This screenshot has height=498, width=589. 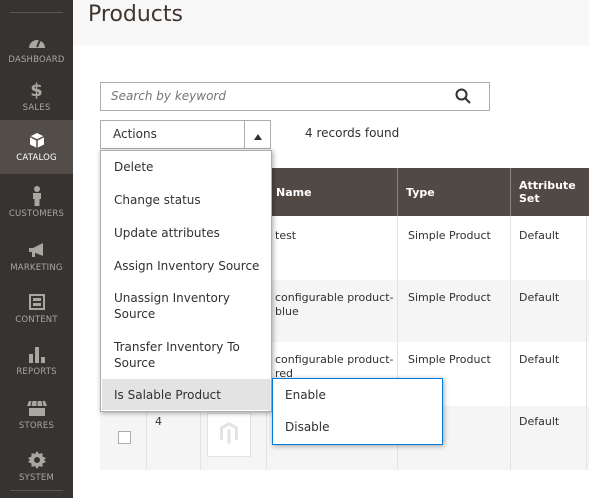 I want to click on cell-name: configurable product-red, so click(x=335, y=367).